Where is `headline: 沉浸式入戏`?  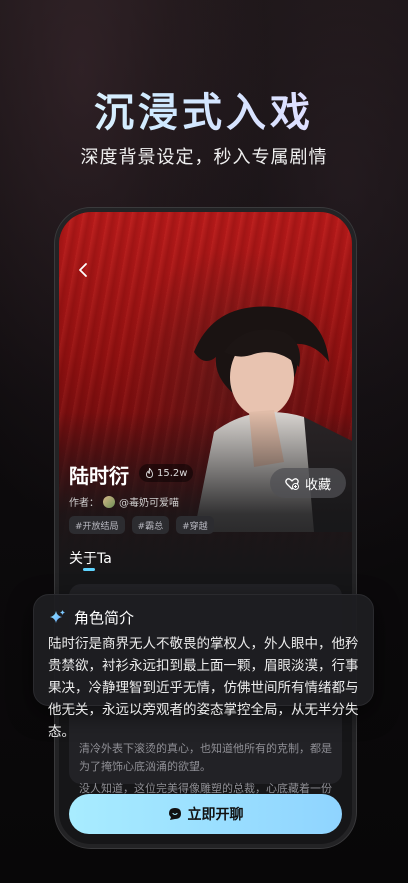
headline: 沉浸式入戏 is located at coordinates (204, 109).